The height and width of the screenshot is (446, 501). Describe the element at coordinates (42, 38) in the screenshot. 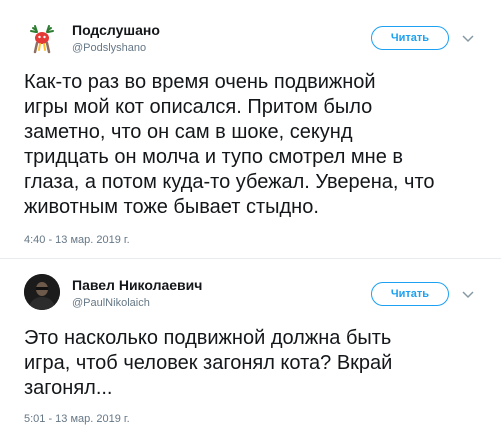

I see `reindeer-avatar-icon` at that location.